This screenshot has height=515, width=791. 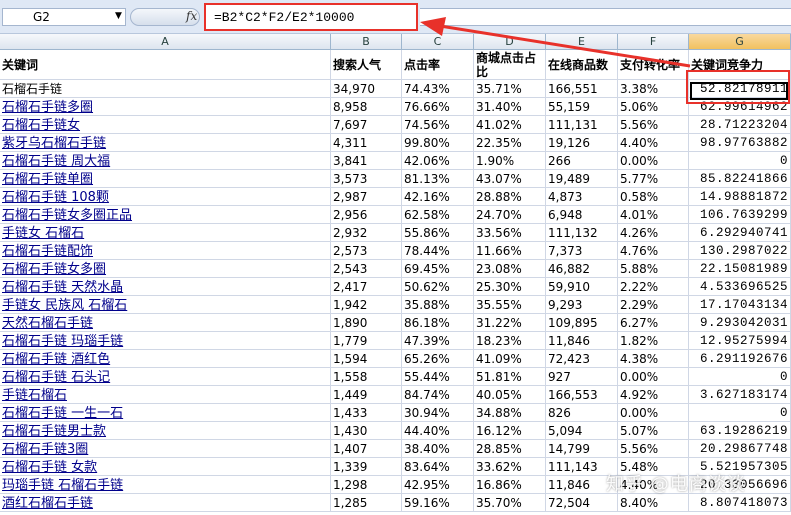 I want to click on annotation-arrow, so click(x=555, y=42).